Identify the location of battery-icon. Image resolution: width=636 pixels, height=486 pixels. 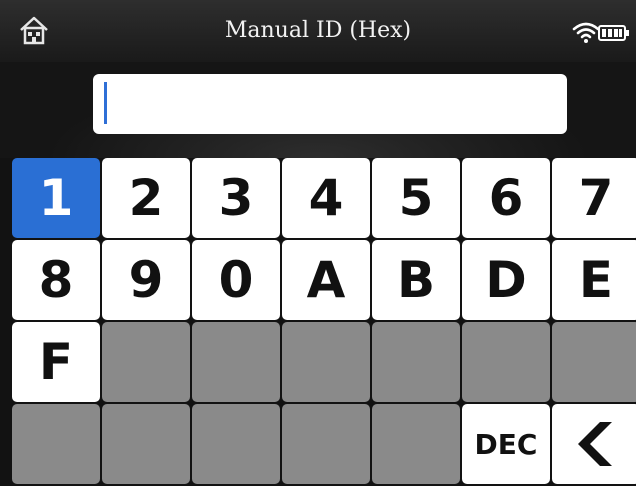
(613, 33).